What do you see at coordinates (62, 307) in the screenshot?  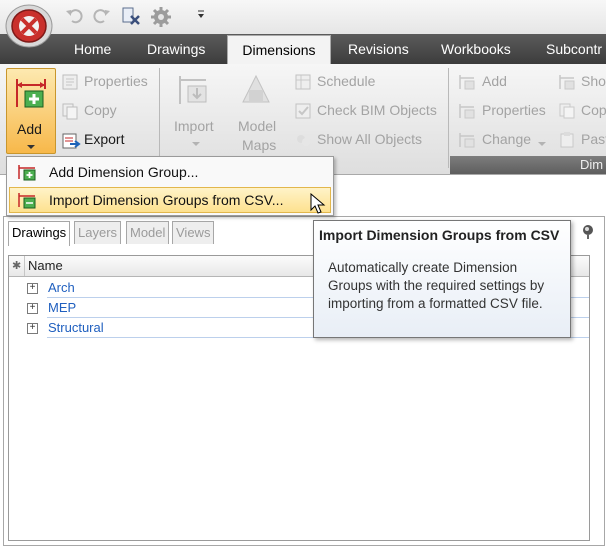 I see `tree-row-label: MEP` at bounding box center [62, 307].